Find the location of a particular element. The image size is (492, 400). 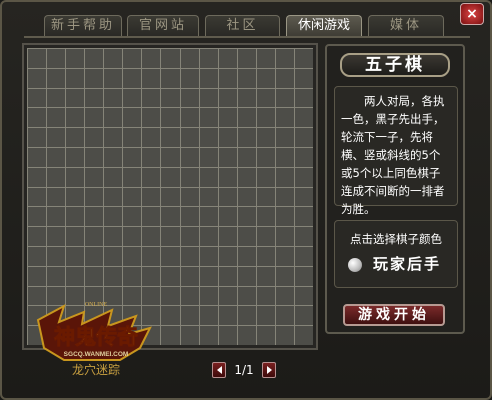

logo-title-text: 神鬼传奇 is located at coordinates (96, 336).